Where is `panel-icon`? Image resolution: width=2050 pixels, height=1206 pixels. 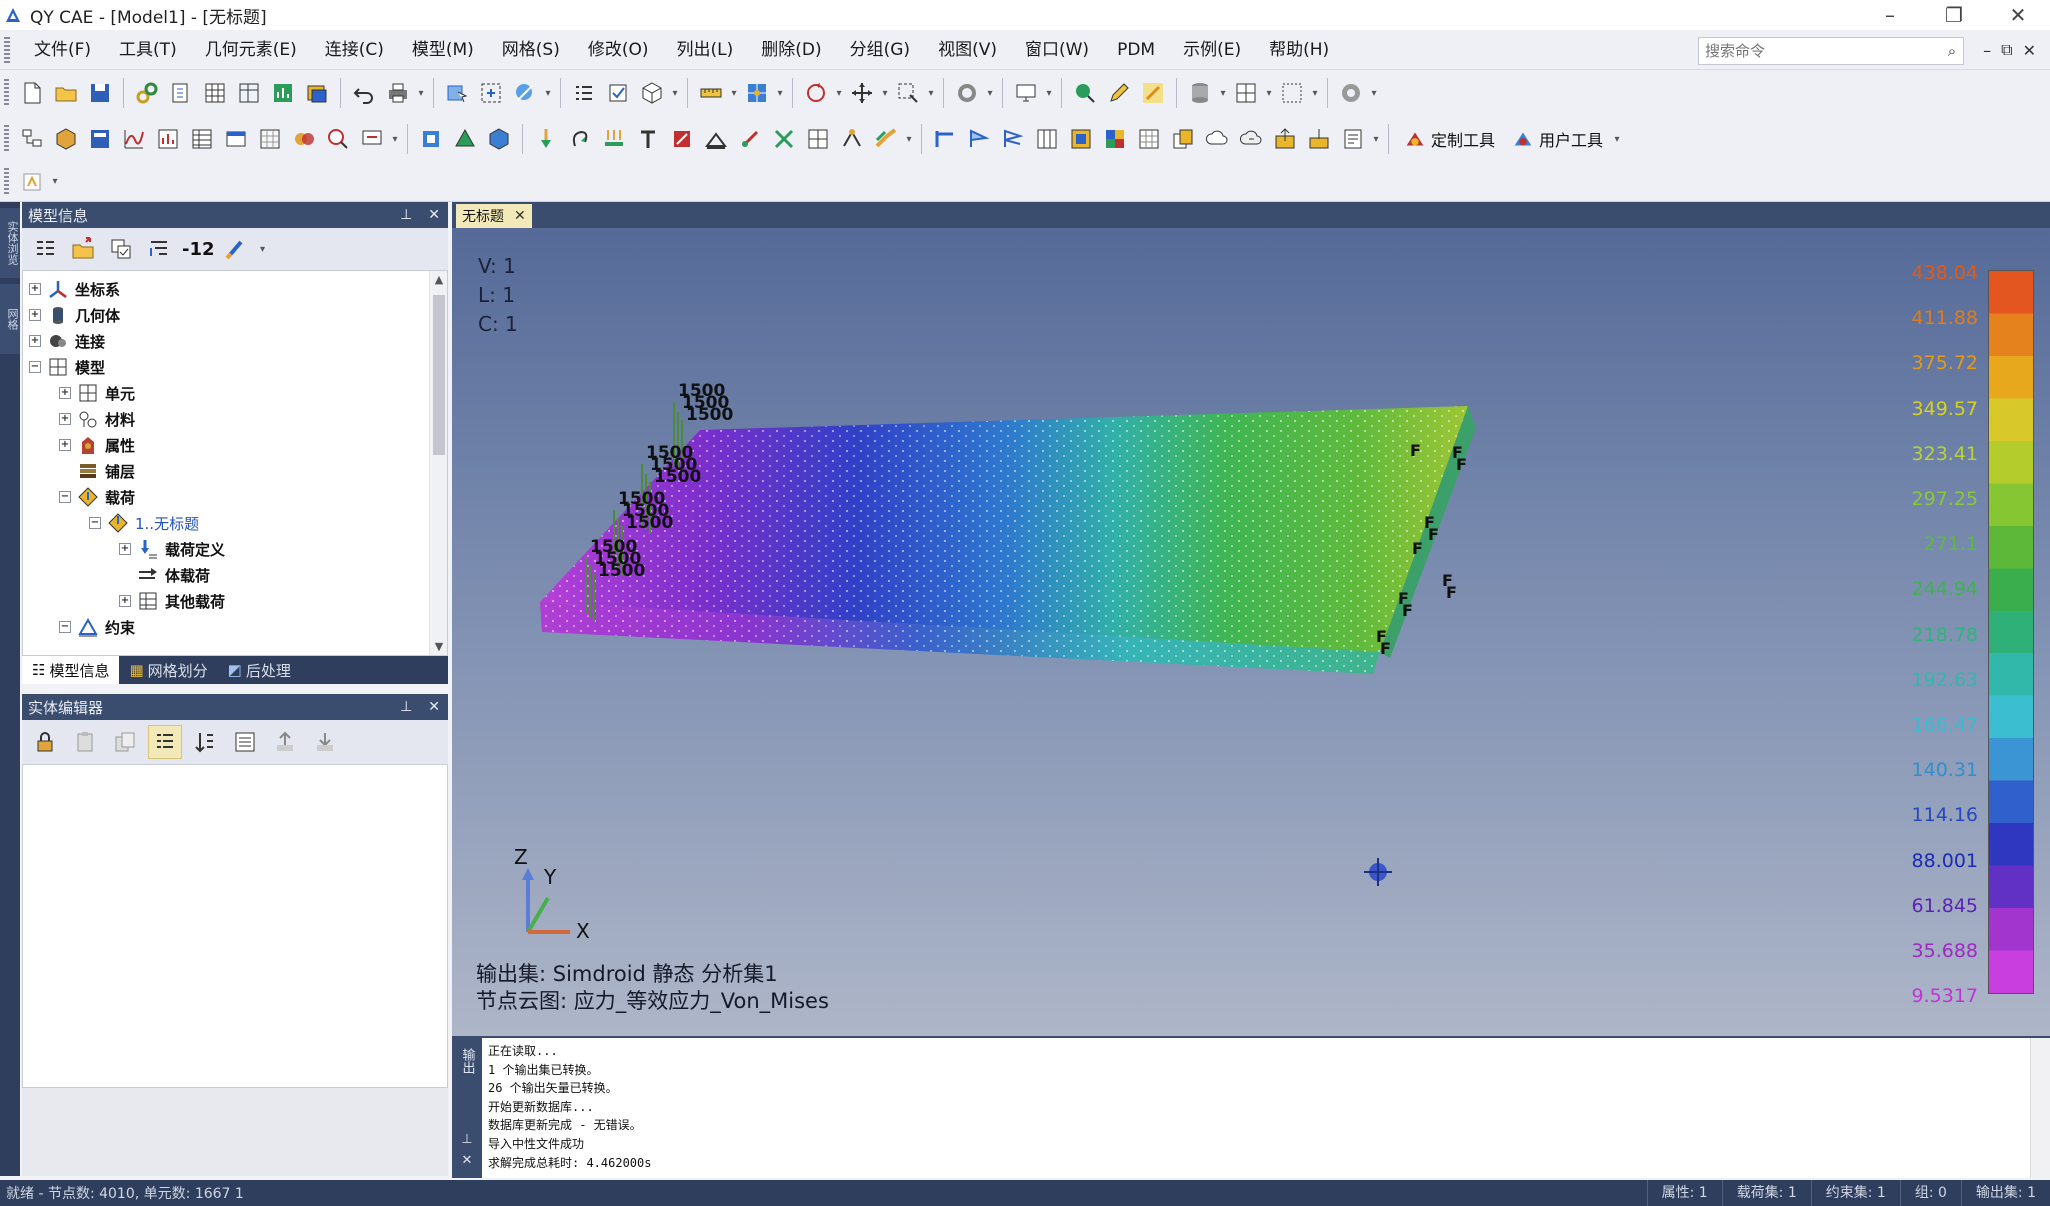 panel-icon is located at coordinates (236, 139).